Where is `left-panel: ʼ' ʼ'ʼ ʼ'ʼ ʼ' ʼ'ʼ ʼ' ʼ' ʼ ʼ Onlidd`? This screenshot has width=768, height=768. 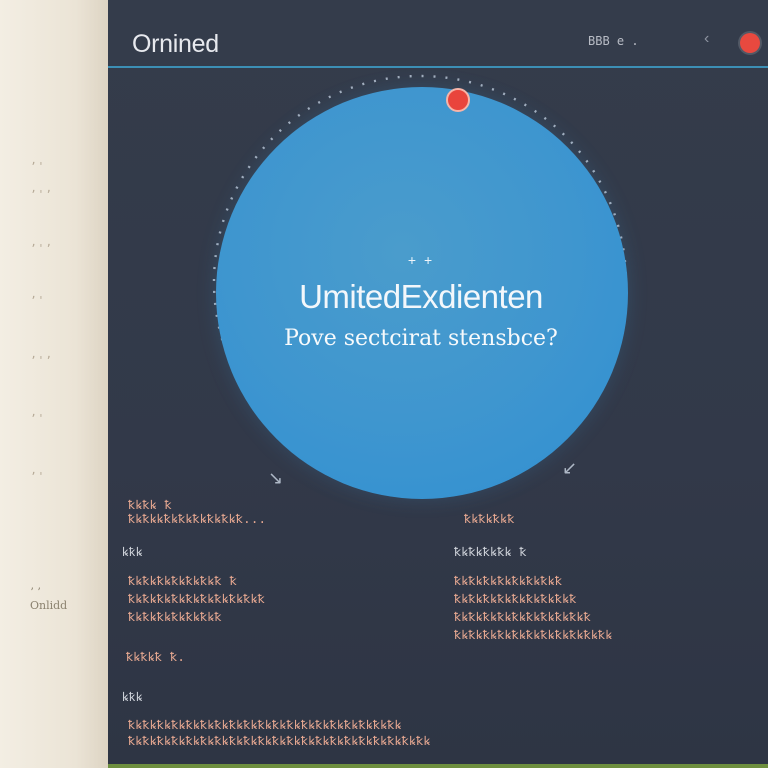
left-panel: ʼ' ʼ'ʼ ʼ'ʼ ʼ' ʼ'ʼ ʼ' ʼ' ʼ ʼ Onlidd is located at coordinates (54, 384).